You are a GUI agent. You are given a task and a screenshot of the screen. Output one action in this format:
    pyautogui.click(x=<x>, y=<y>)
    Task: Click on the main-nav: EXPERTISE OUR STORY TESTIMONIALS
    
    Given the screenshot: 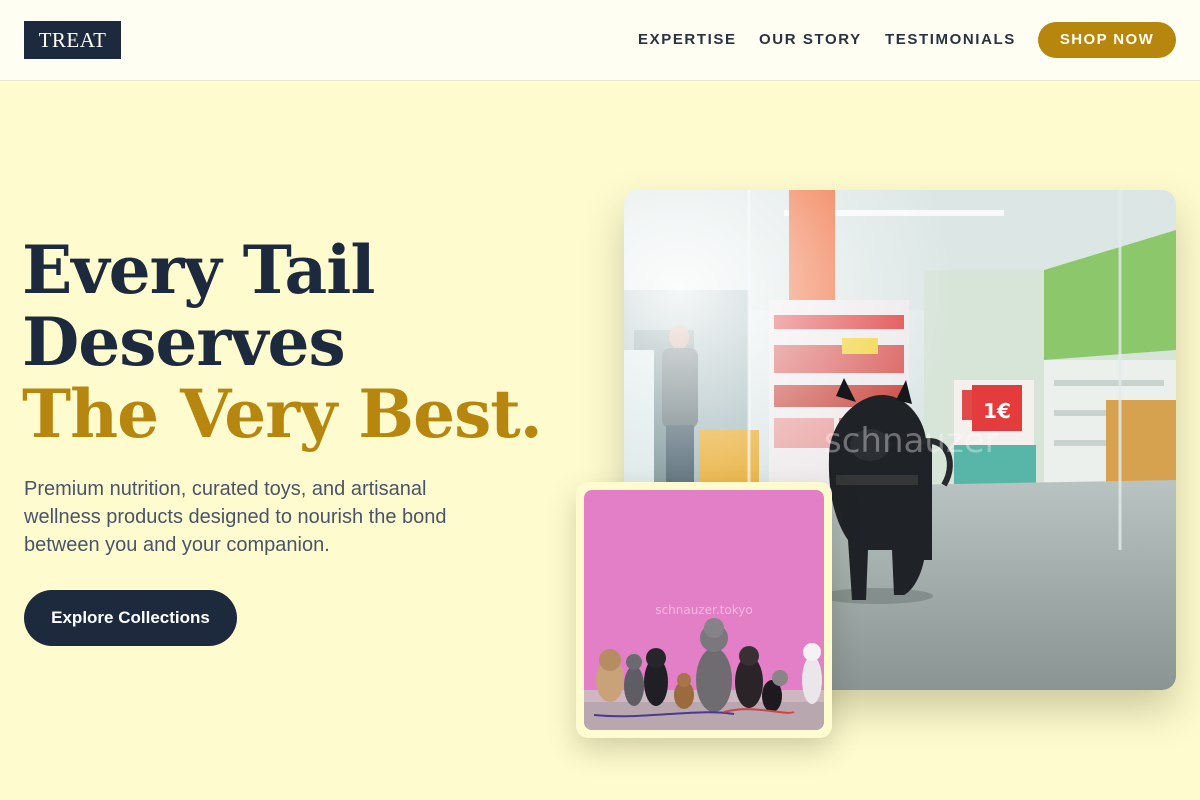 What is the action you would take?
    pyautogui.click(x=600, y=40)
    